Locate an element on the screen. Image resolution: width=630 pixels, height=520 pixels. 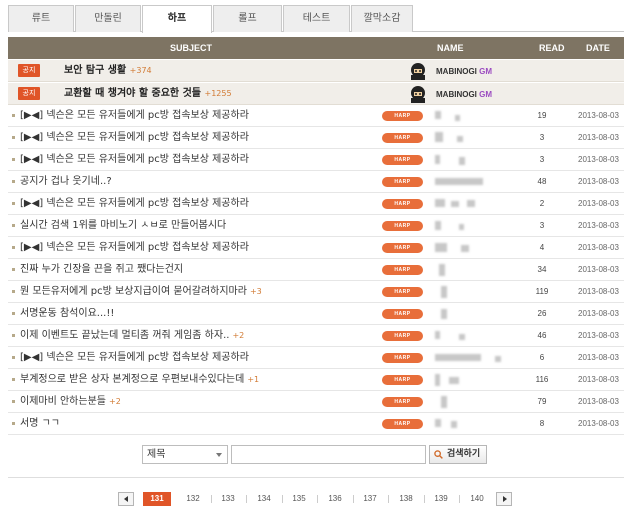
page-link: 133 is located at coordinates (228, 499).